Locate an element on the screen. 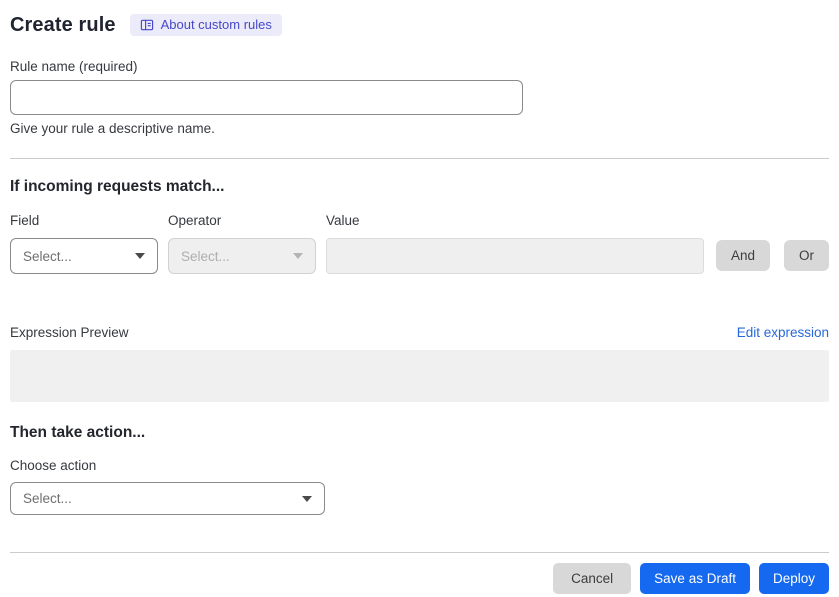  docs-book-icon is located at coordinates (147, 25).